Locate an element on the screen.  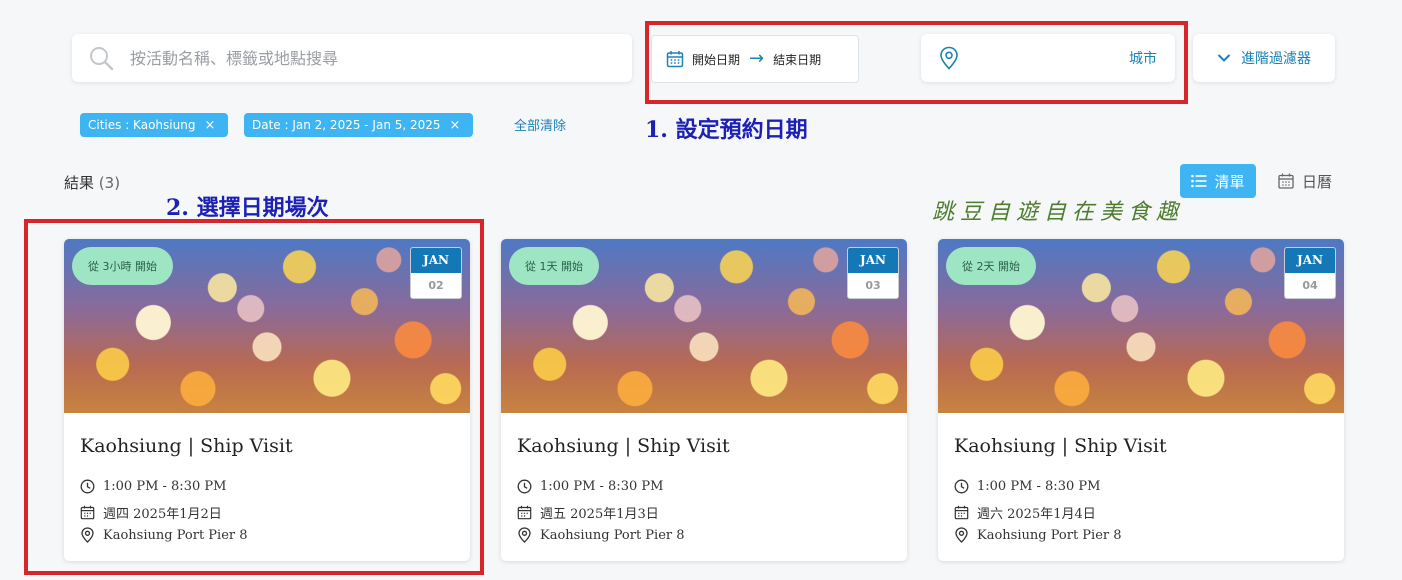
date-badge: JAN 03 is located at coordinates (873, 273).